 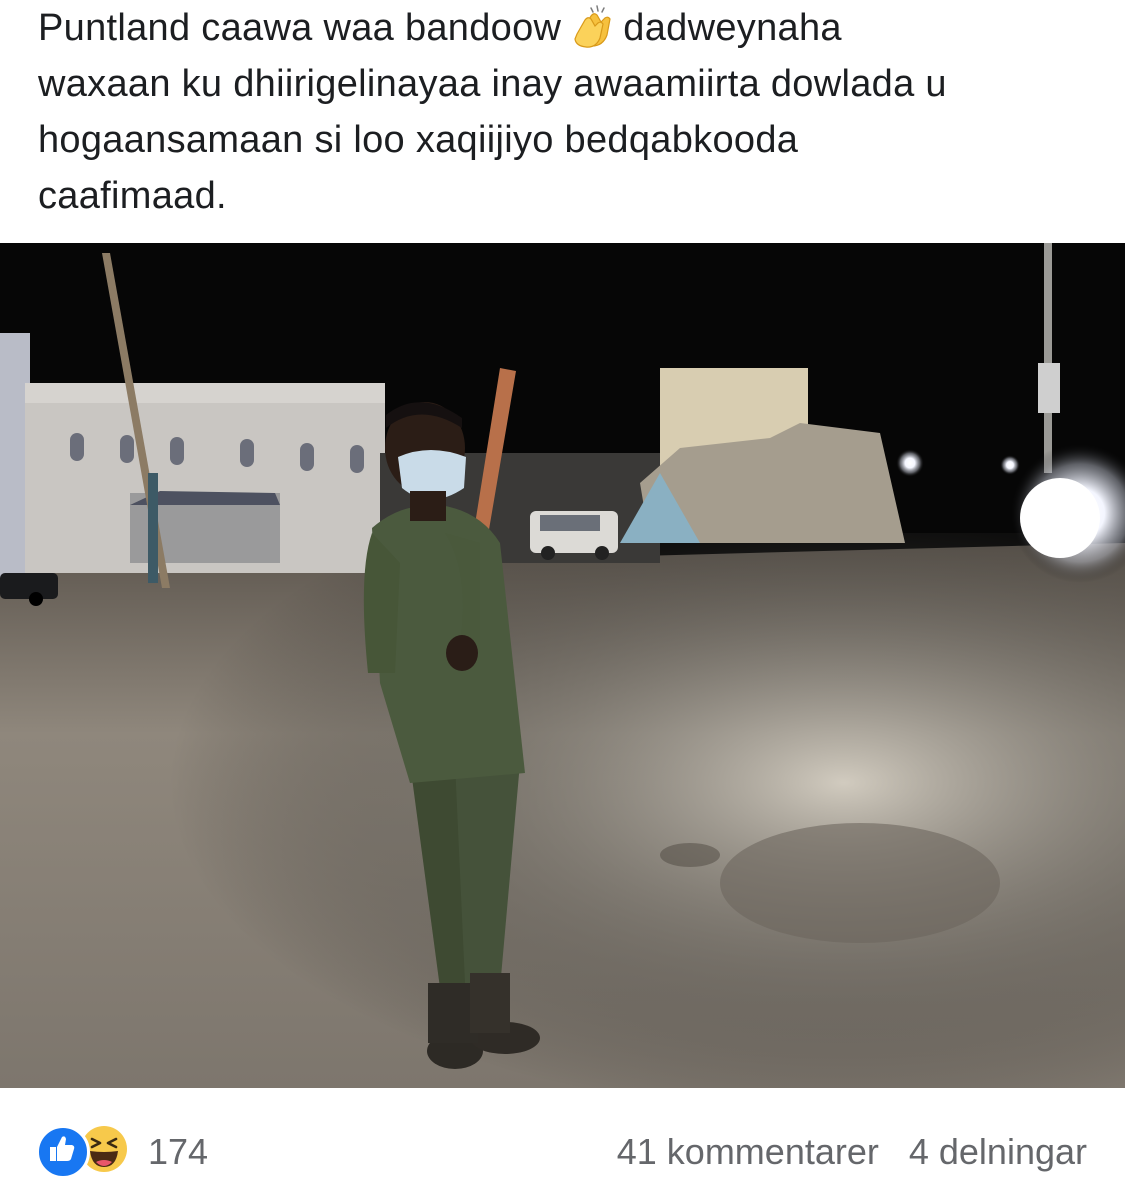 What do you see at coordinates (562, 1141) in the screenshot?
I see `post-footer: 174 41 kommentarer 4 delningar` at bounding box center [562, 1141].